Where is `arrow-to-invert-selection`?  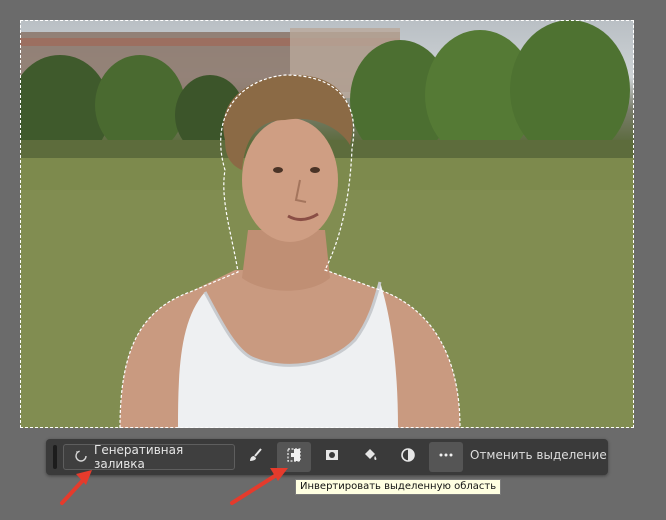 arrow-to-invert-selection is located at coordinates (259, 486).